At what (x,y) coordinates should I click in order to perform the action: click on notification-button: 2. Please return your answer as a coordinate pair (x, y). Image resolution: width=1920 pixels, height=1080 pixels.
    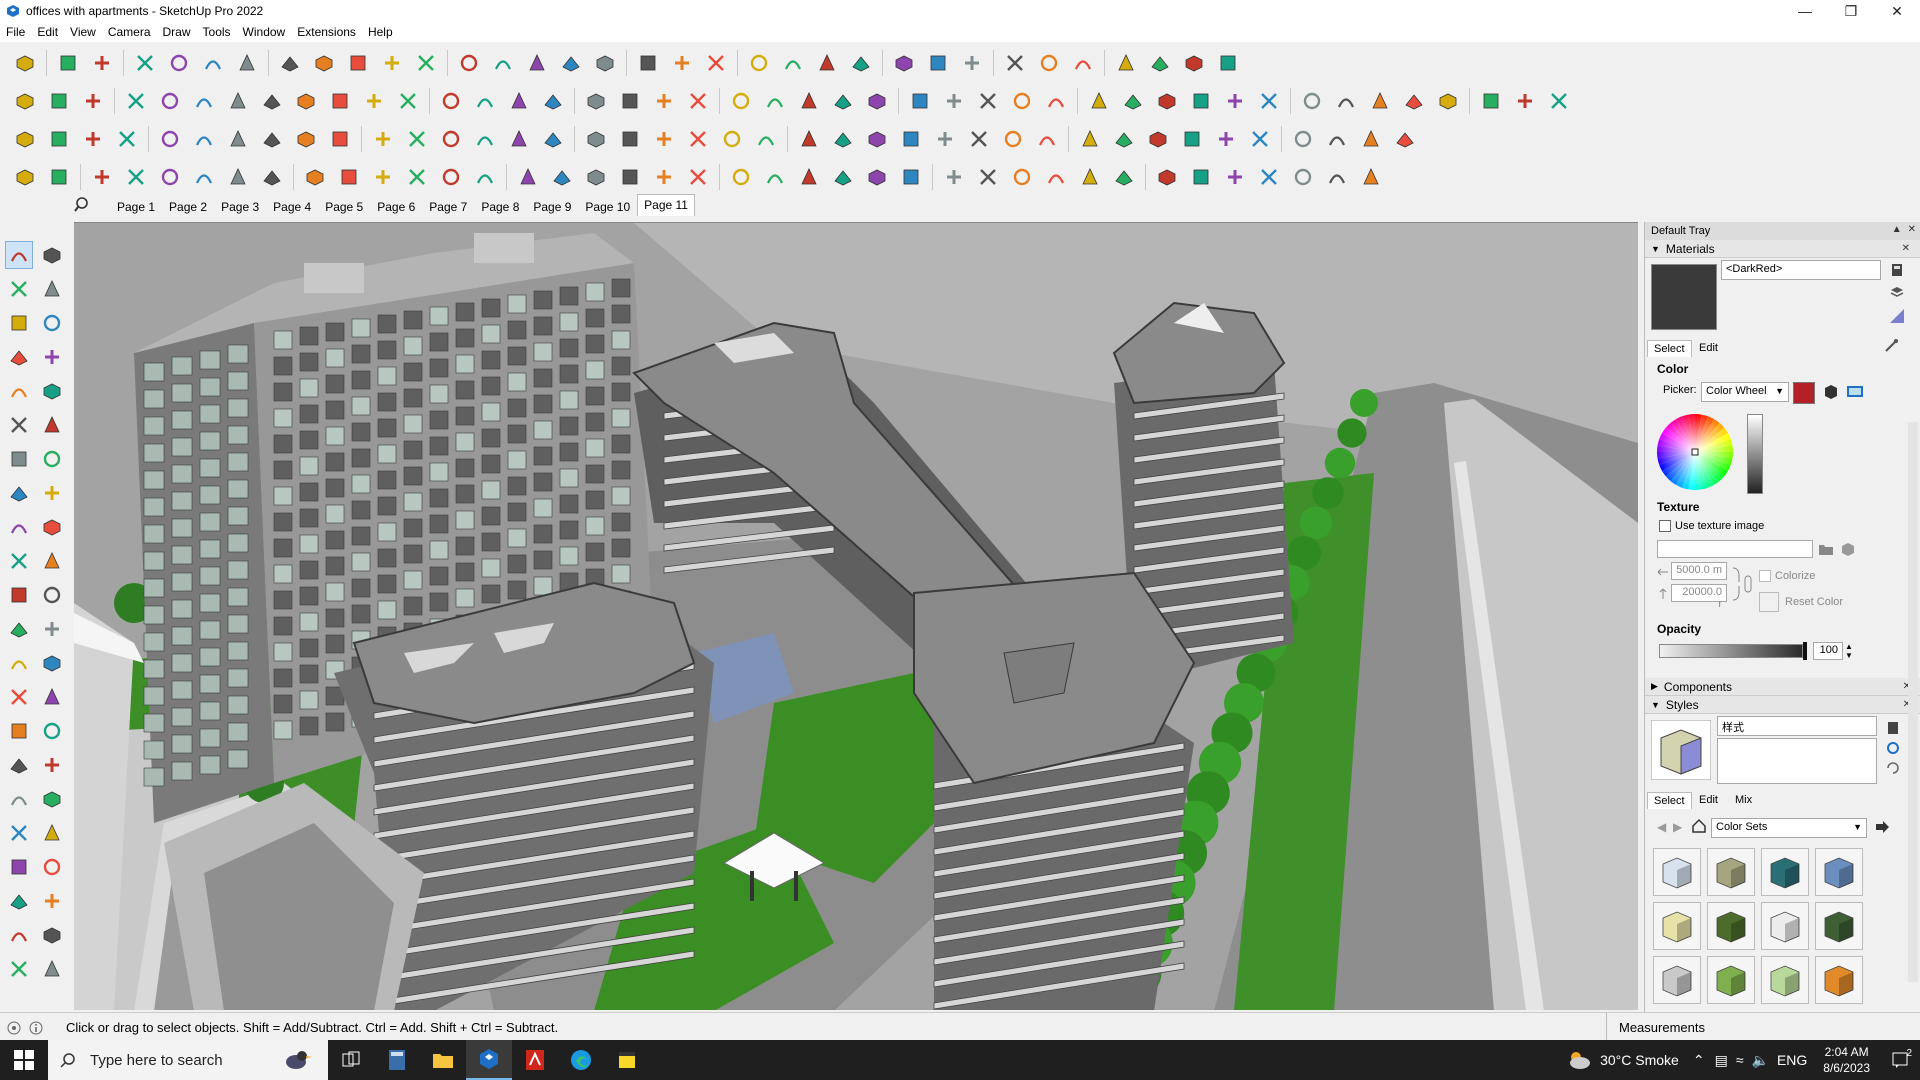
    Looking at the image, I should click on (1900, 1060).